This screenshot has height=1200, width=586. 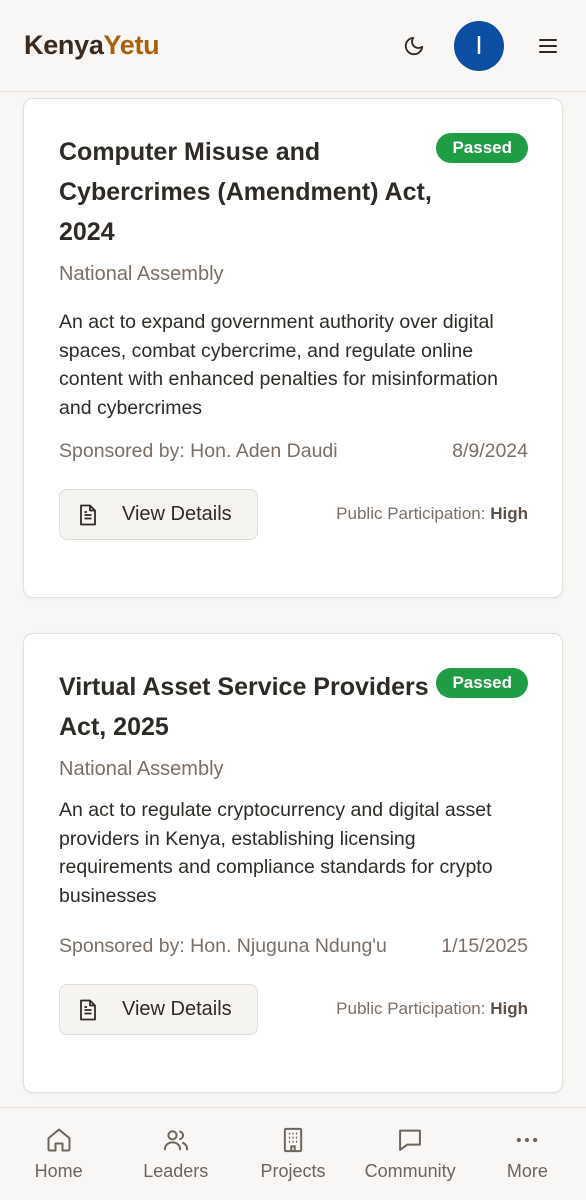 I want to click on bill-sponsor: Sponsored by: Hon. Aden Daudi, so click(x=198, y=451).